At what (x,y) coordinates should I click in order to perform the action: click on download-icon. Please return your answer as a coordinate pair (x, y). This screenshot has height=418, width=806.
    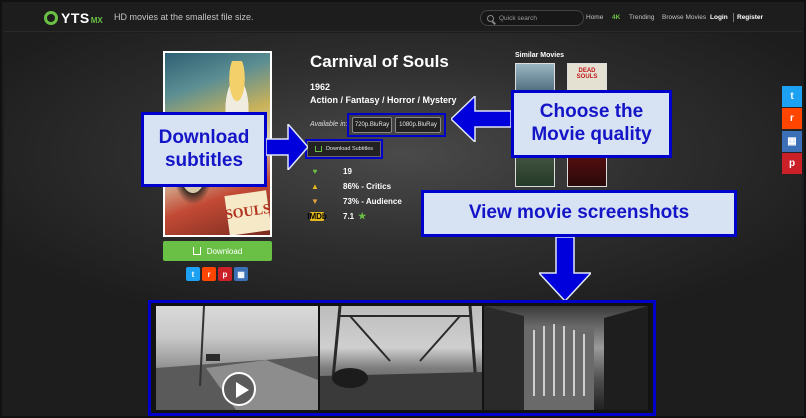
    Looking at the image, I should click on (196, 251).